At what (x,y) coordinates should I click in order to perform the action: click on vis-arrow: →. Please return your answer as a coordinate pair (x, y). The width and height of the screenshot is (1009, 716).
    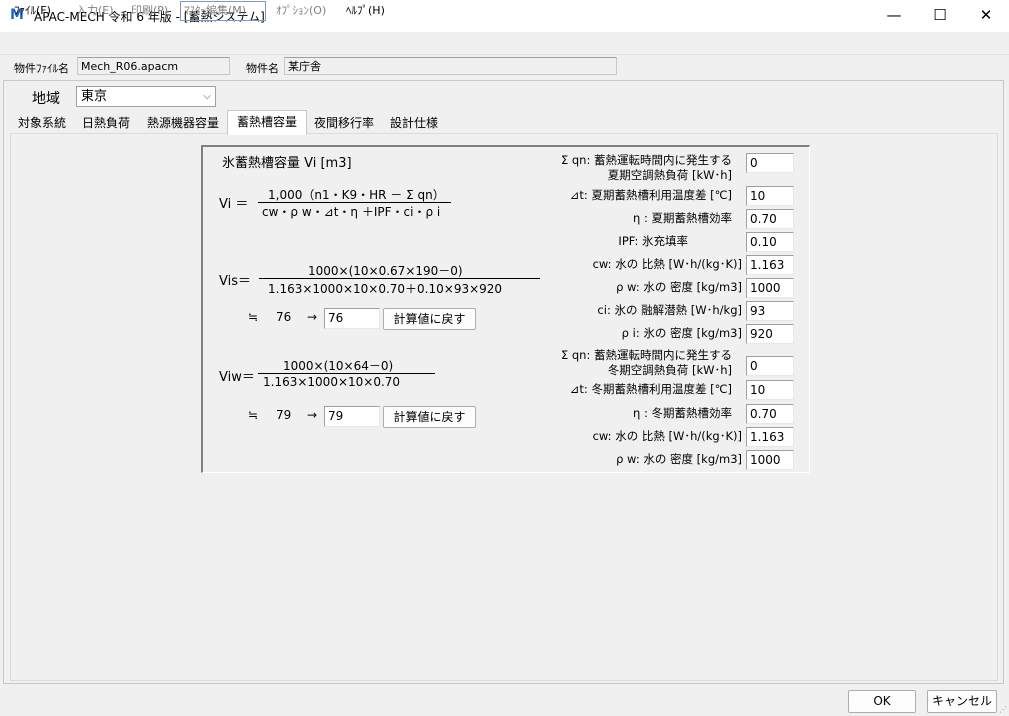
    Looking at the image, I should click on (312, 317).